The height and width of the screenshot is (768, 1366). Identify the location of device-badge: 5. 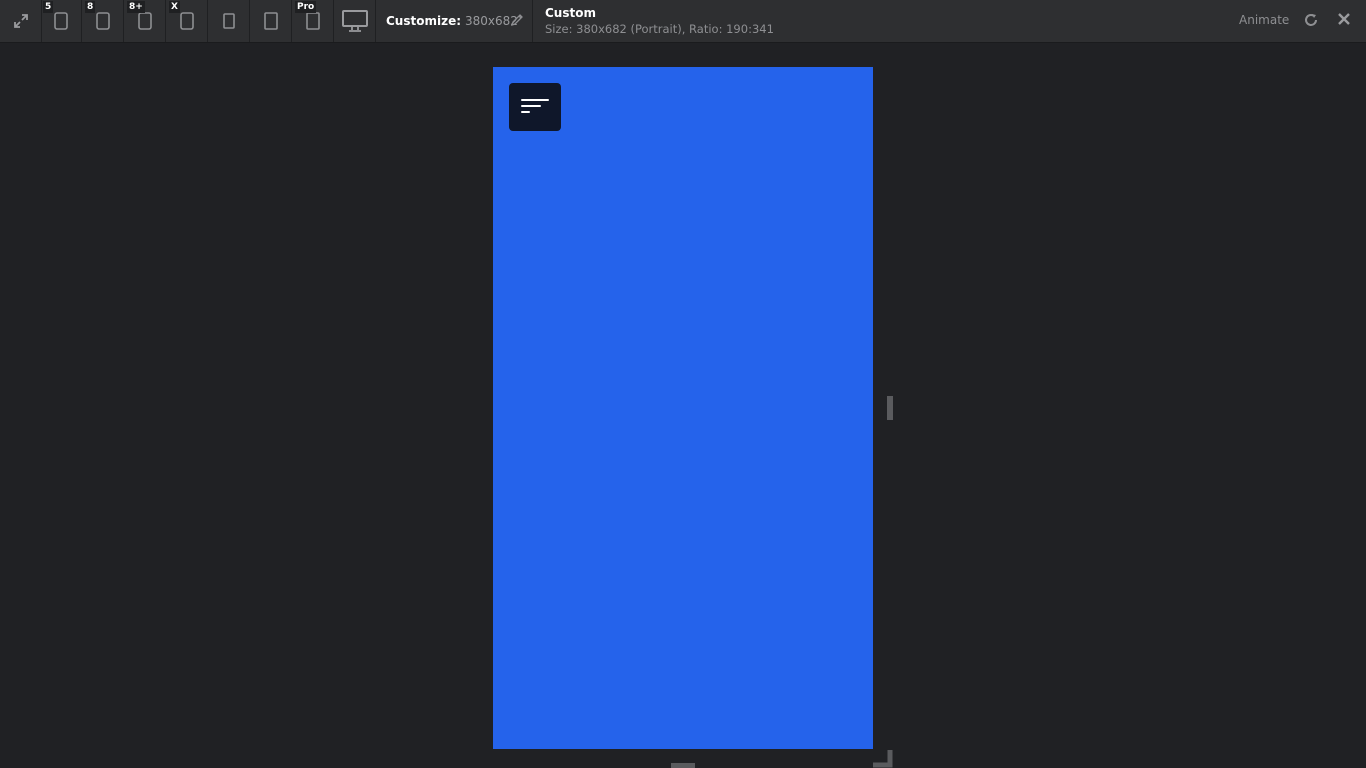
(48, 7).